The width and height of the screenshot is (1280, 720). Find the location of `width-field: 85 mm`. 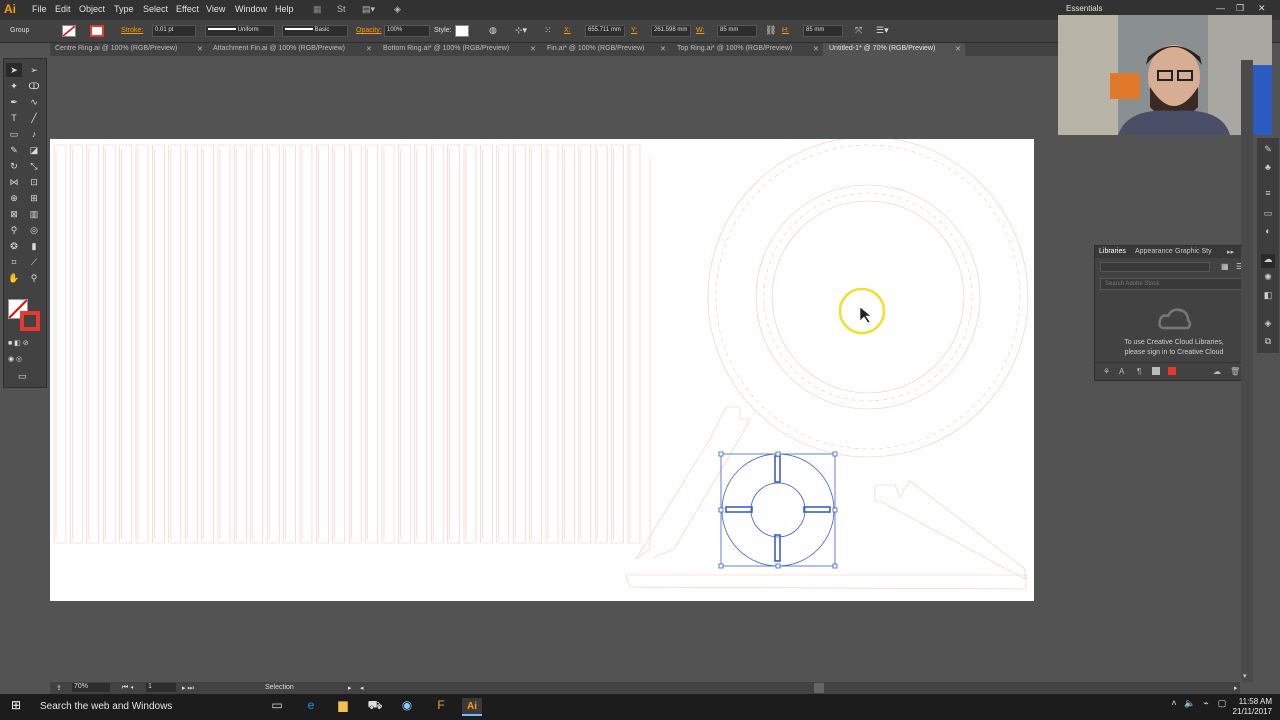

width-field: 85 mm is located at coordinates (737, 31).